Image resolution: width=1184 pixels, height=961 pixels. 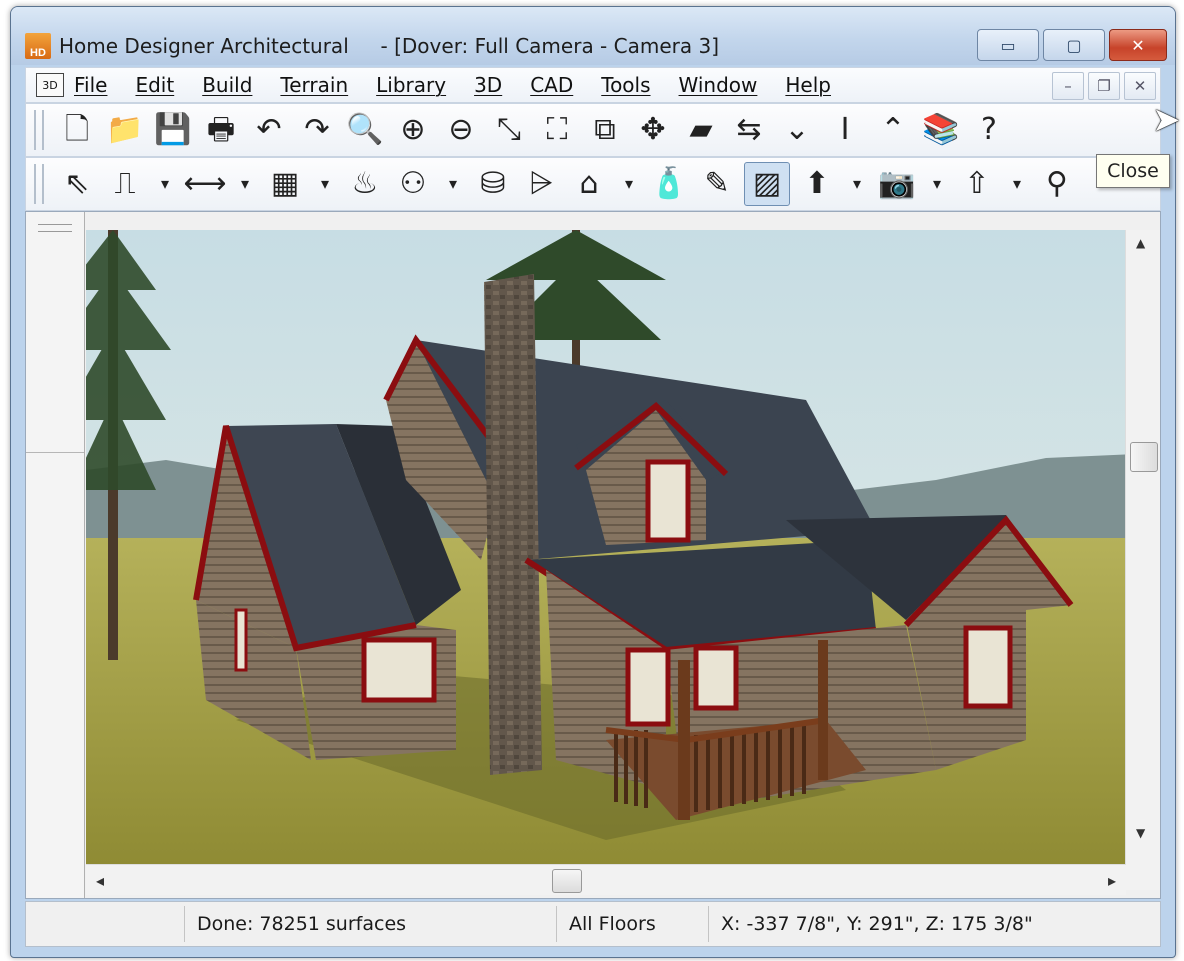 I want to click on status-message: Done: 78251 surfaces, so click(x=370, y=924).